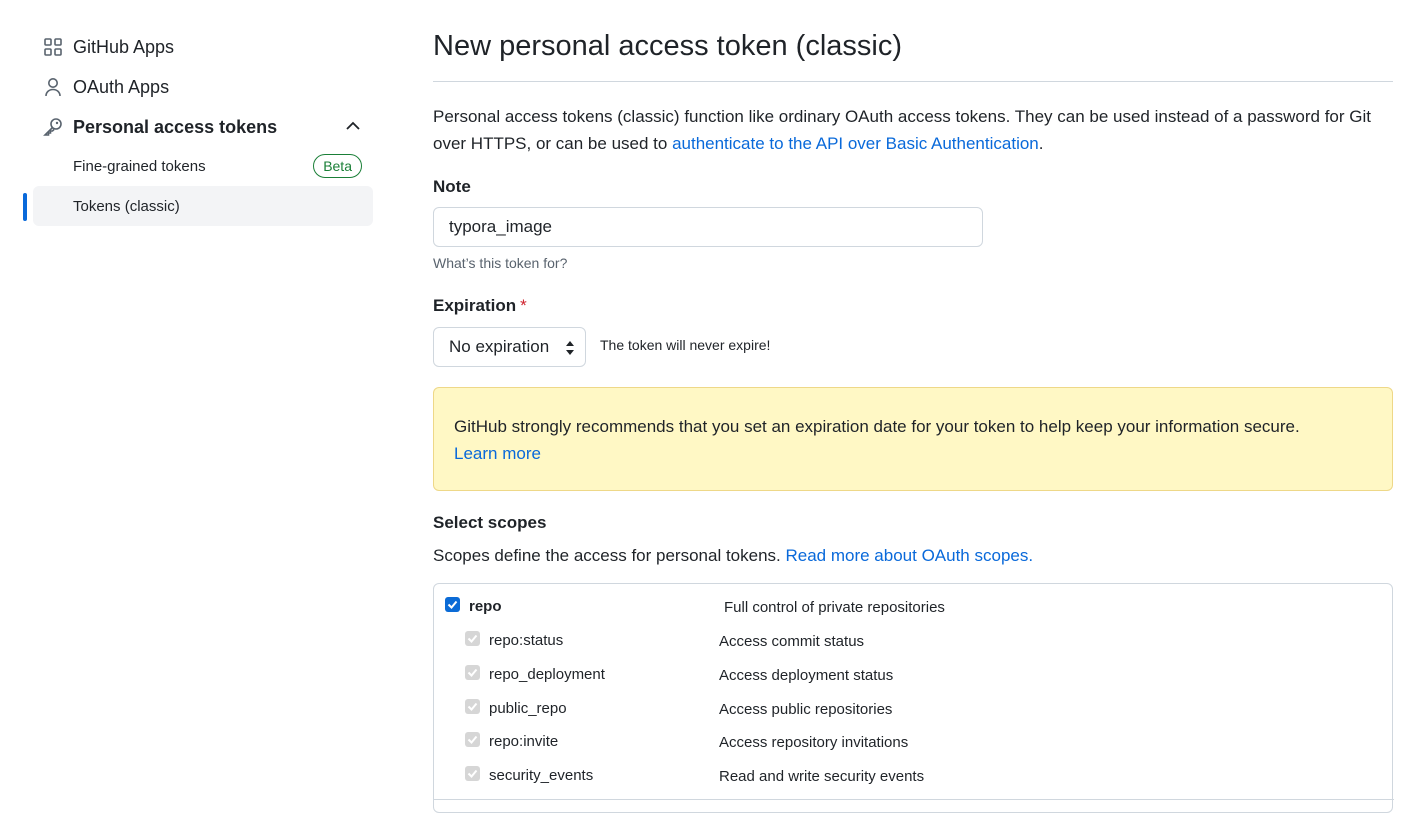  What do you see at coordinates (53, 127) in the screenshot?
I see `key-icon` at bounding box center [53, 127].